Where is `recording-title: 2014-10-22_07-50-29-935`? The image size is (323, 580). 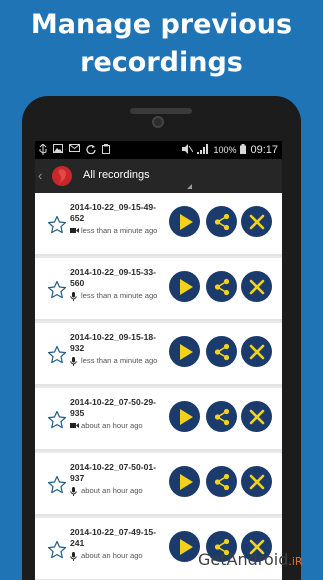 recording-title: 2014-10-22_07-50-29-935 is located at coordinates (113, 407).